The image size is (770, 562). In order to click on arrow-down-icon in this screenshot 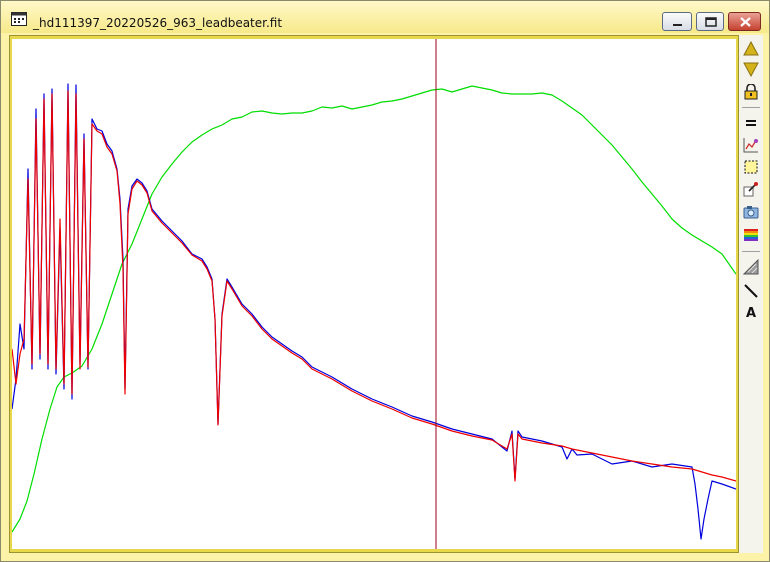, I will do `click(751, 69)`.